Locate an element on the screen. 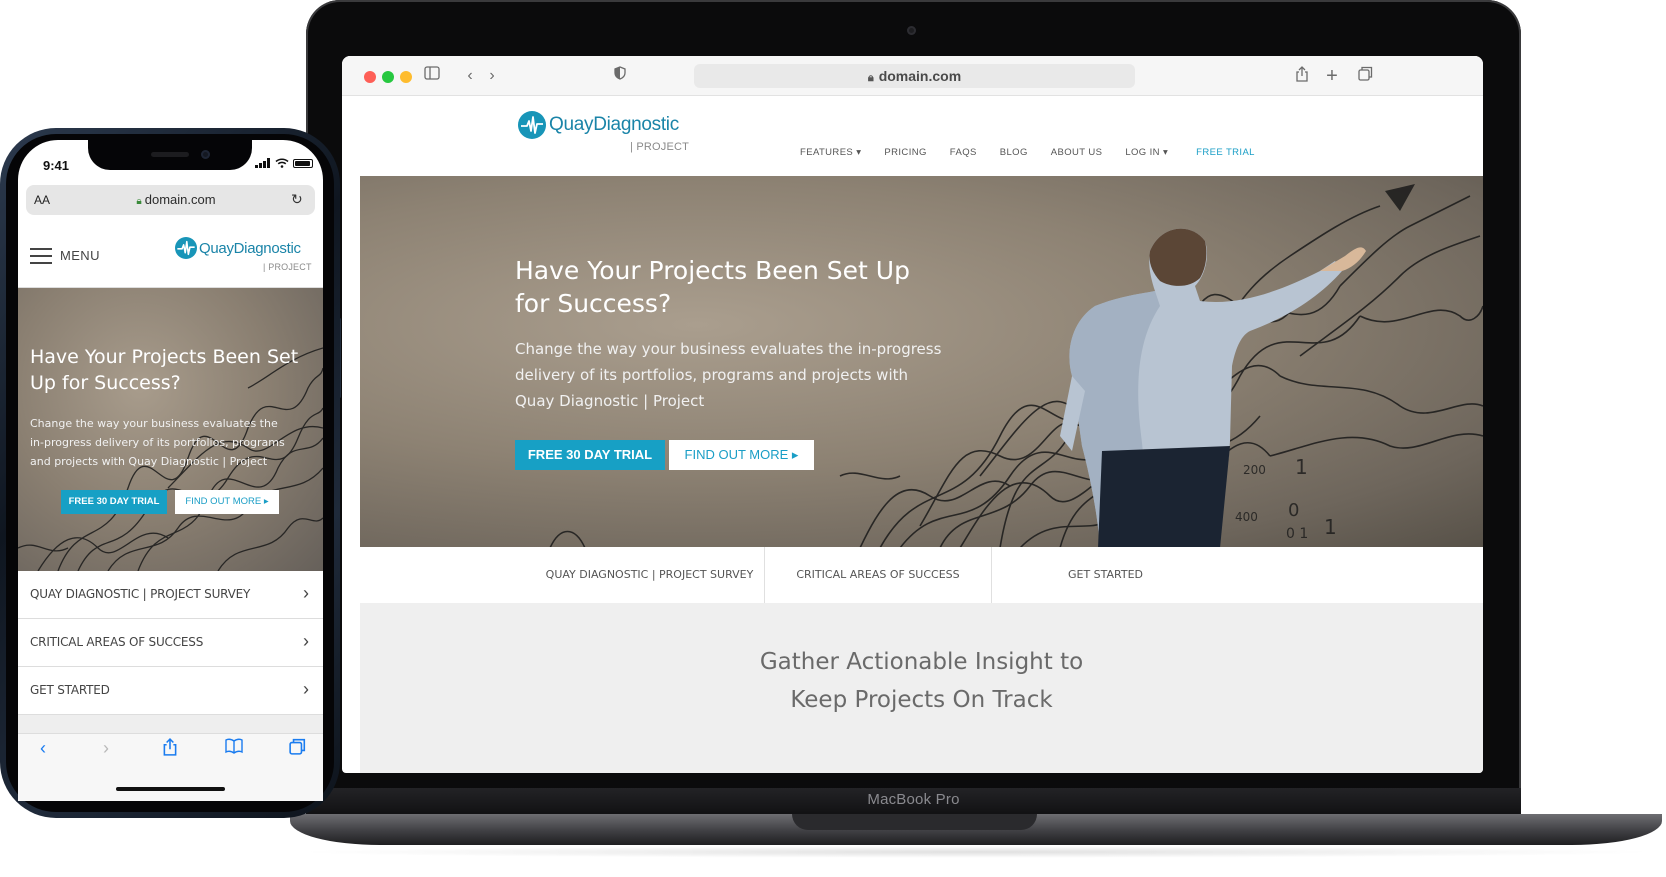 Image resolution: width=1666 pixels, height=877 pixels. list-item-label: CRITICAL AREAS OF SUCCESS is located at coordinates (117, 642).